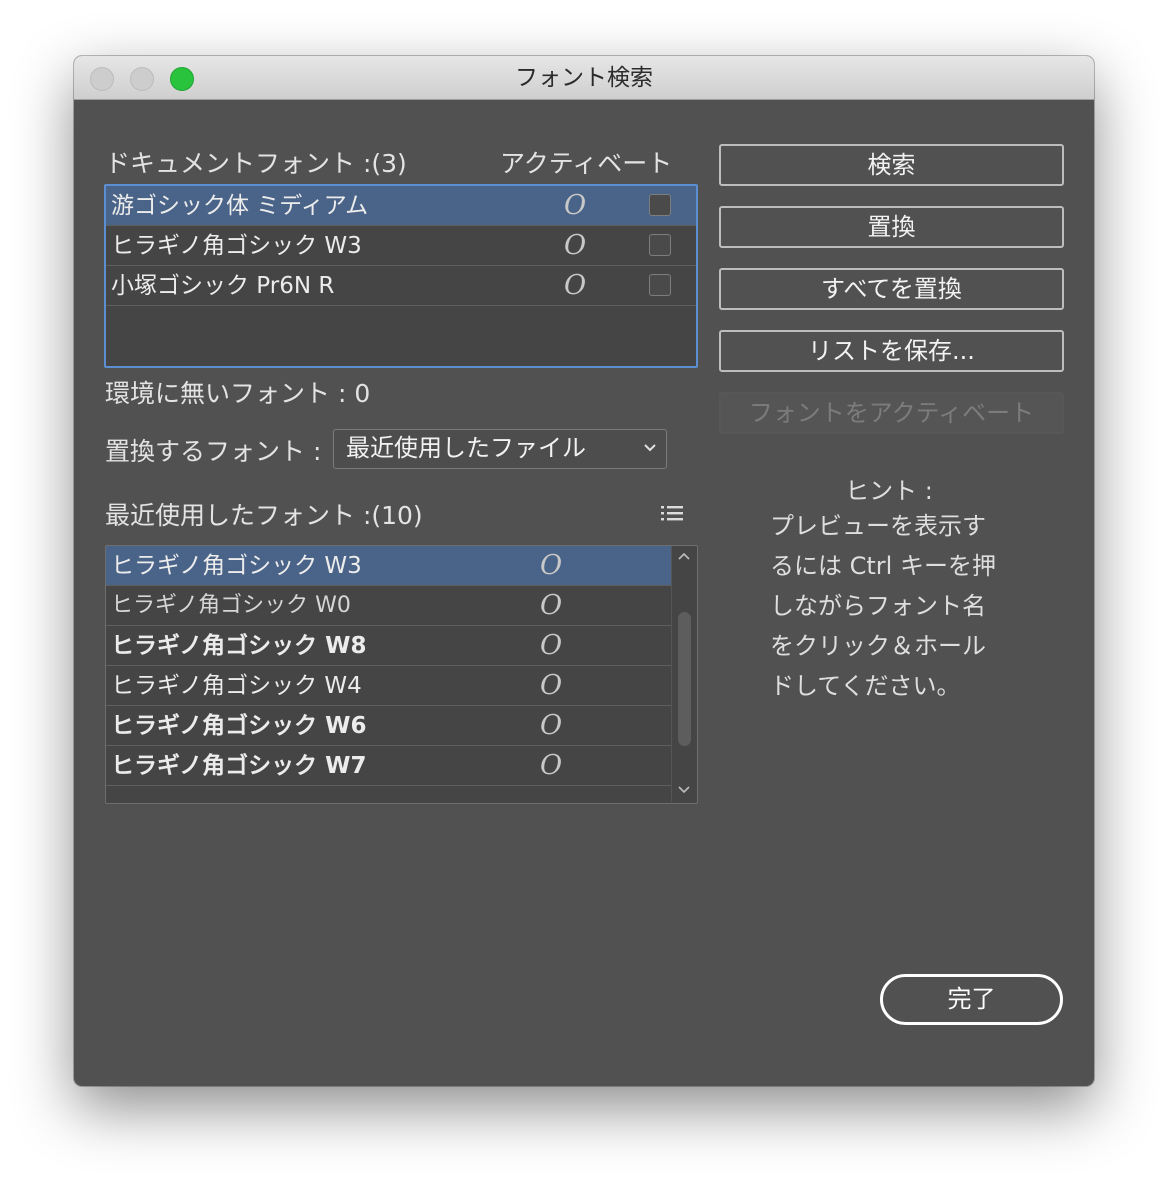 Image resolution: width=1170 pixels, height=1200 pixels. What do you see at coordinates (236, 686) in the screenshot?
I see `font-name: ヒラギノ角ゴシック W4` at bounding box center [236, 686].